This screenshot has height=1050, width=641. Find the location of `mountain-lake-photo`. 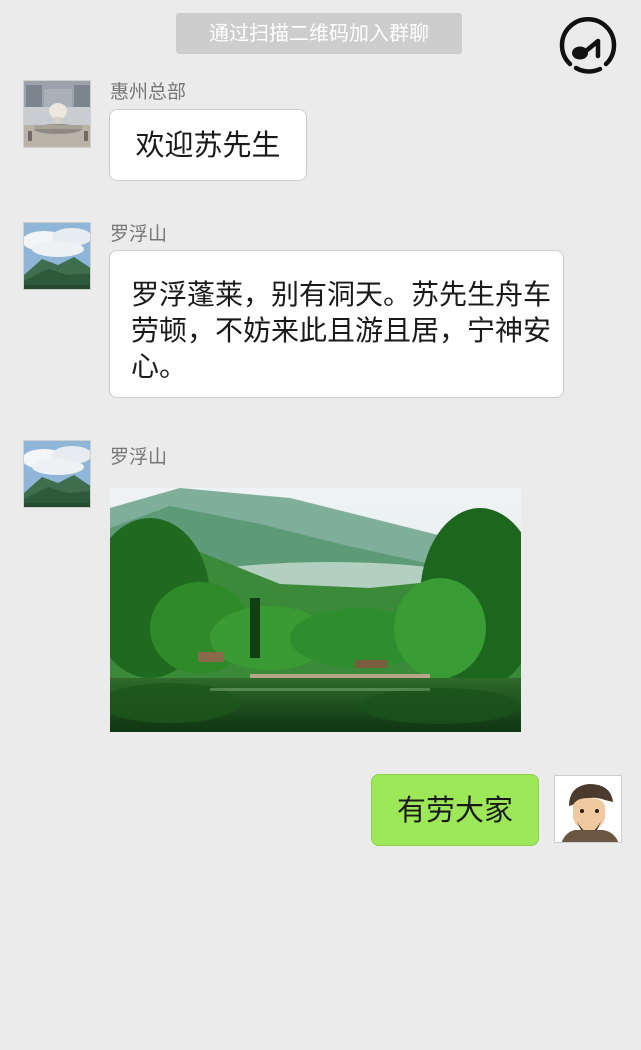

mountain-lake-photo is located at coordinates (315, 610).